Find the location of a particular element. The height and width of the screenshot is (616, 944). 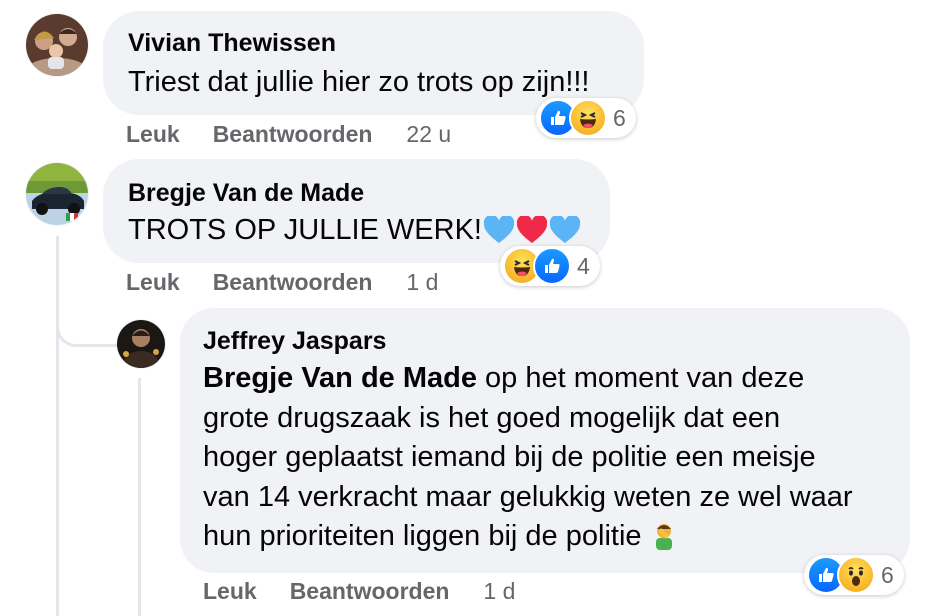

comment-text: TROTS OP JULLIE WERK! is located at coordinates (305, 230).